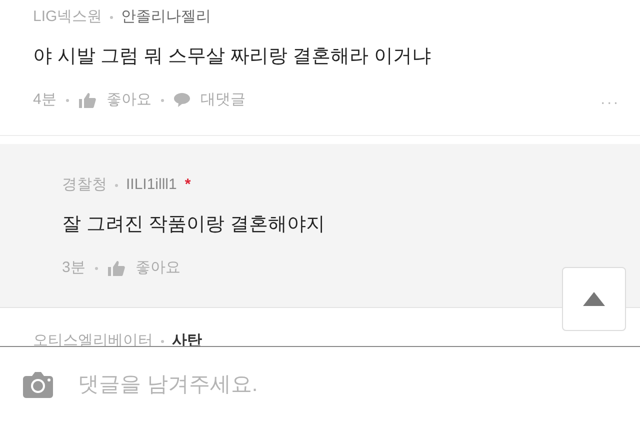 This screenshot has width=640, height=422. I want to click on author-mark: *, so click(187, 185).